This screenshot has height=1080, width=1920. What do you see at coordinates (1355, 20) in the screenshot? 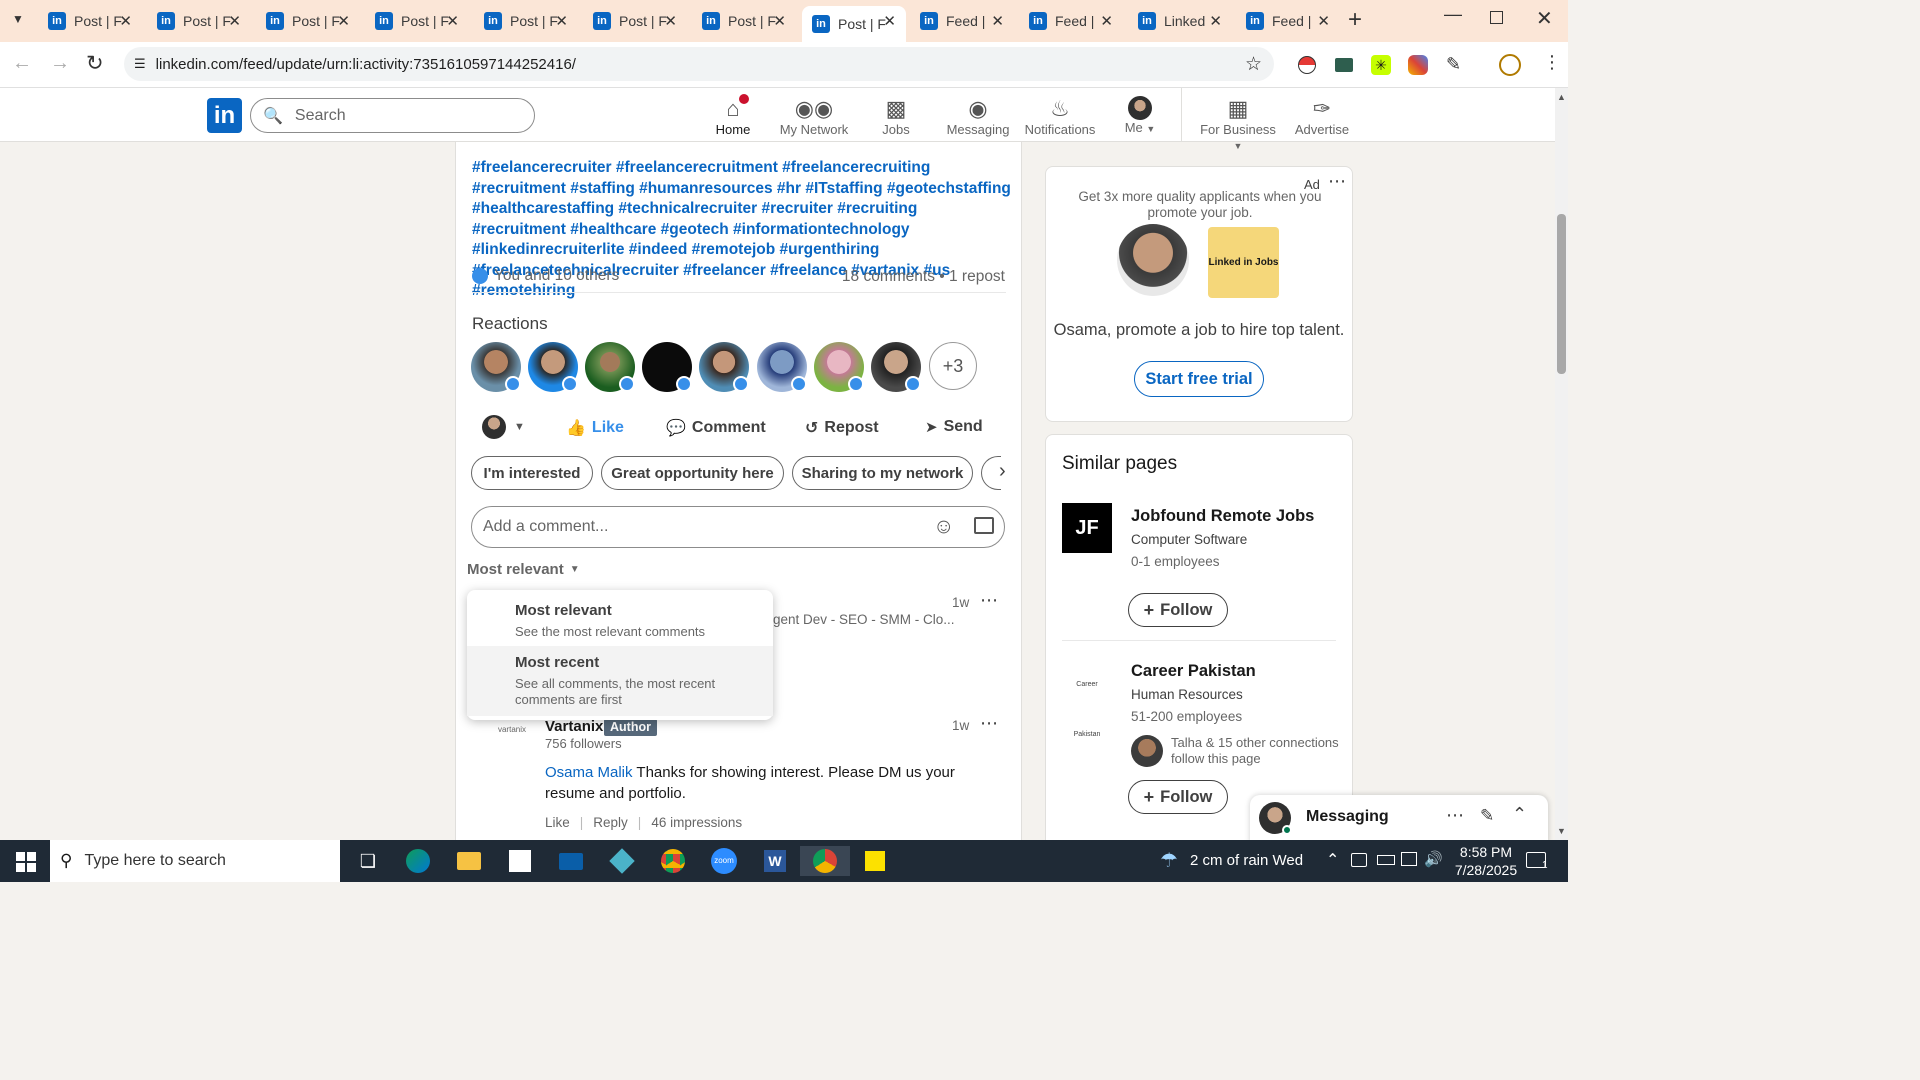
I see `new-tab-button: +` at bounding box center [1355, 20].